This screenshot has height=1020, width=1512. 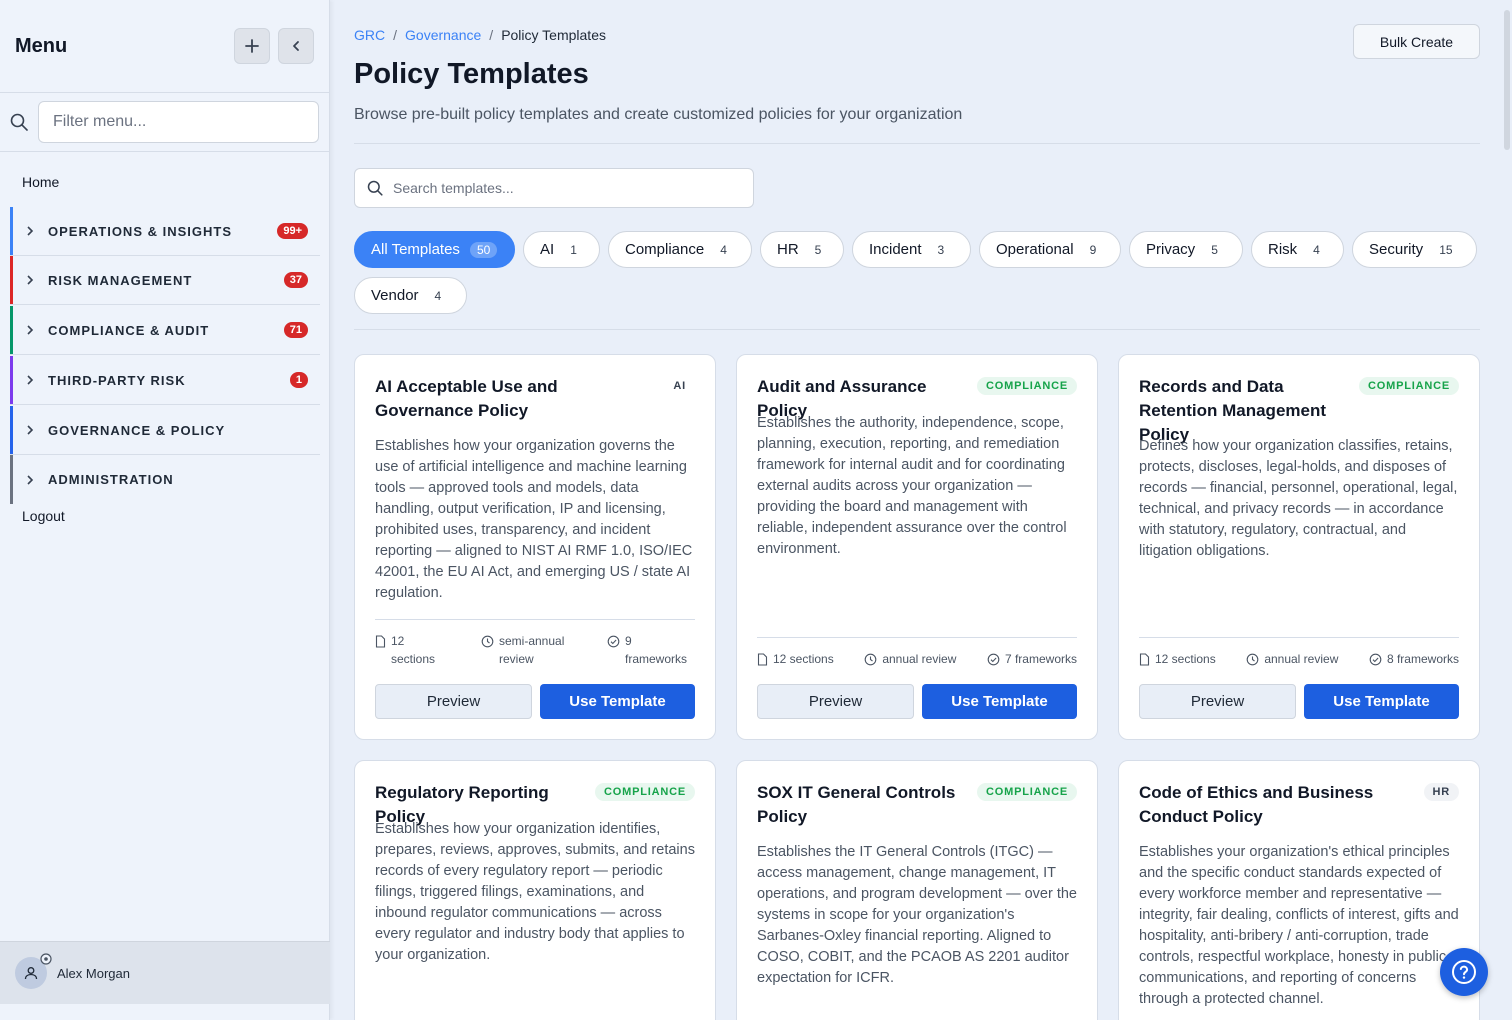 What do you see at coordinates (434, 249) in the screenshot?
I see `filter-all-templates: All Templates 50` at bounding box center [434, 249].